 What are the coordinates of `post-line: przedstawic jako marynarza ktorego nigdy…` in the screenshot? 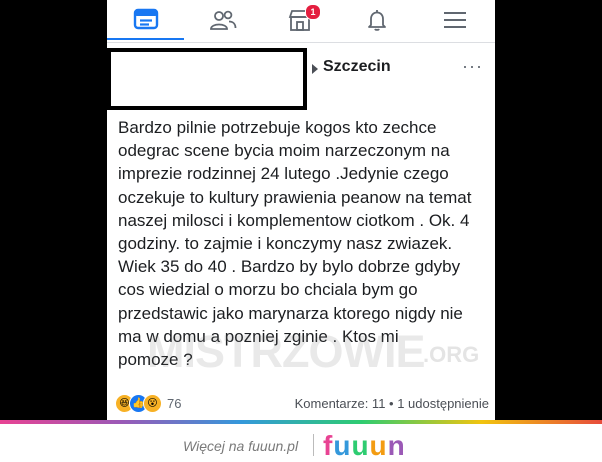 It's located at (290, 313).